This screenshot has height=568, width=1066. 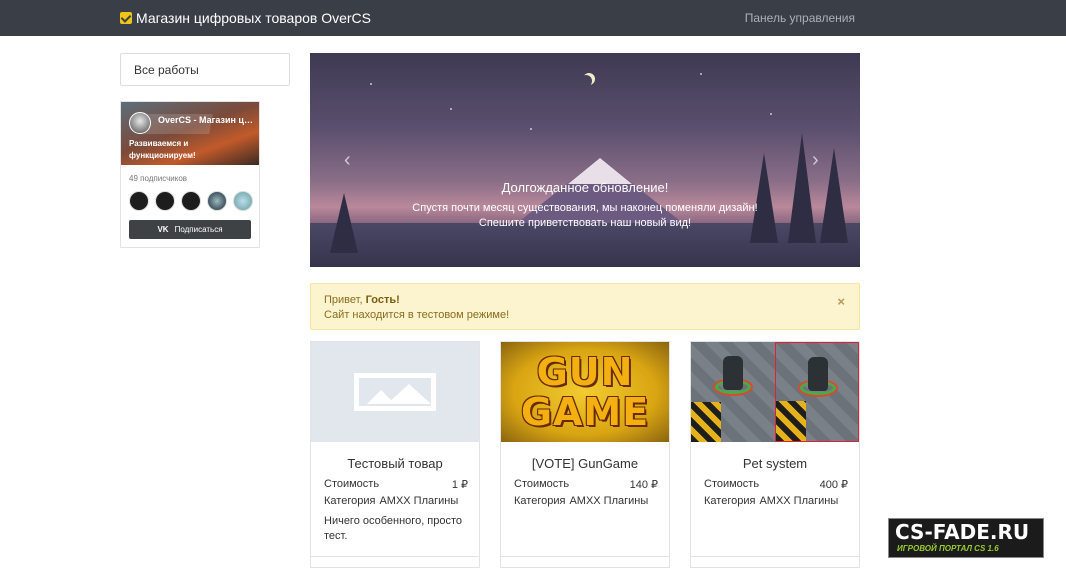 I want to click on alert-greeting: Привет, Гость!, so click(x=585, y=300).